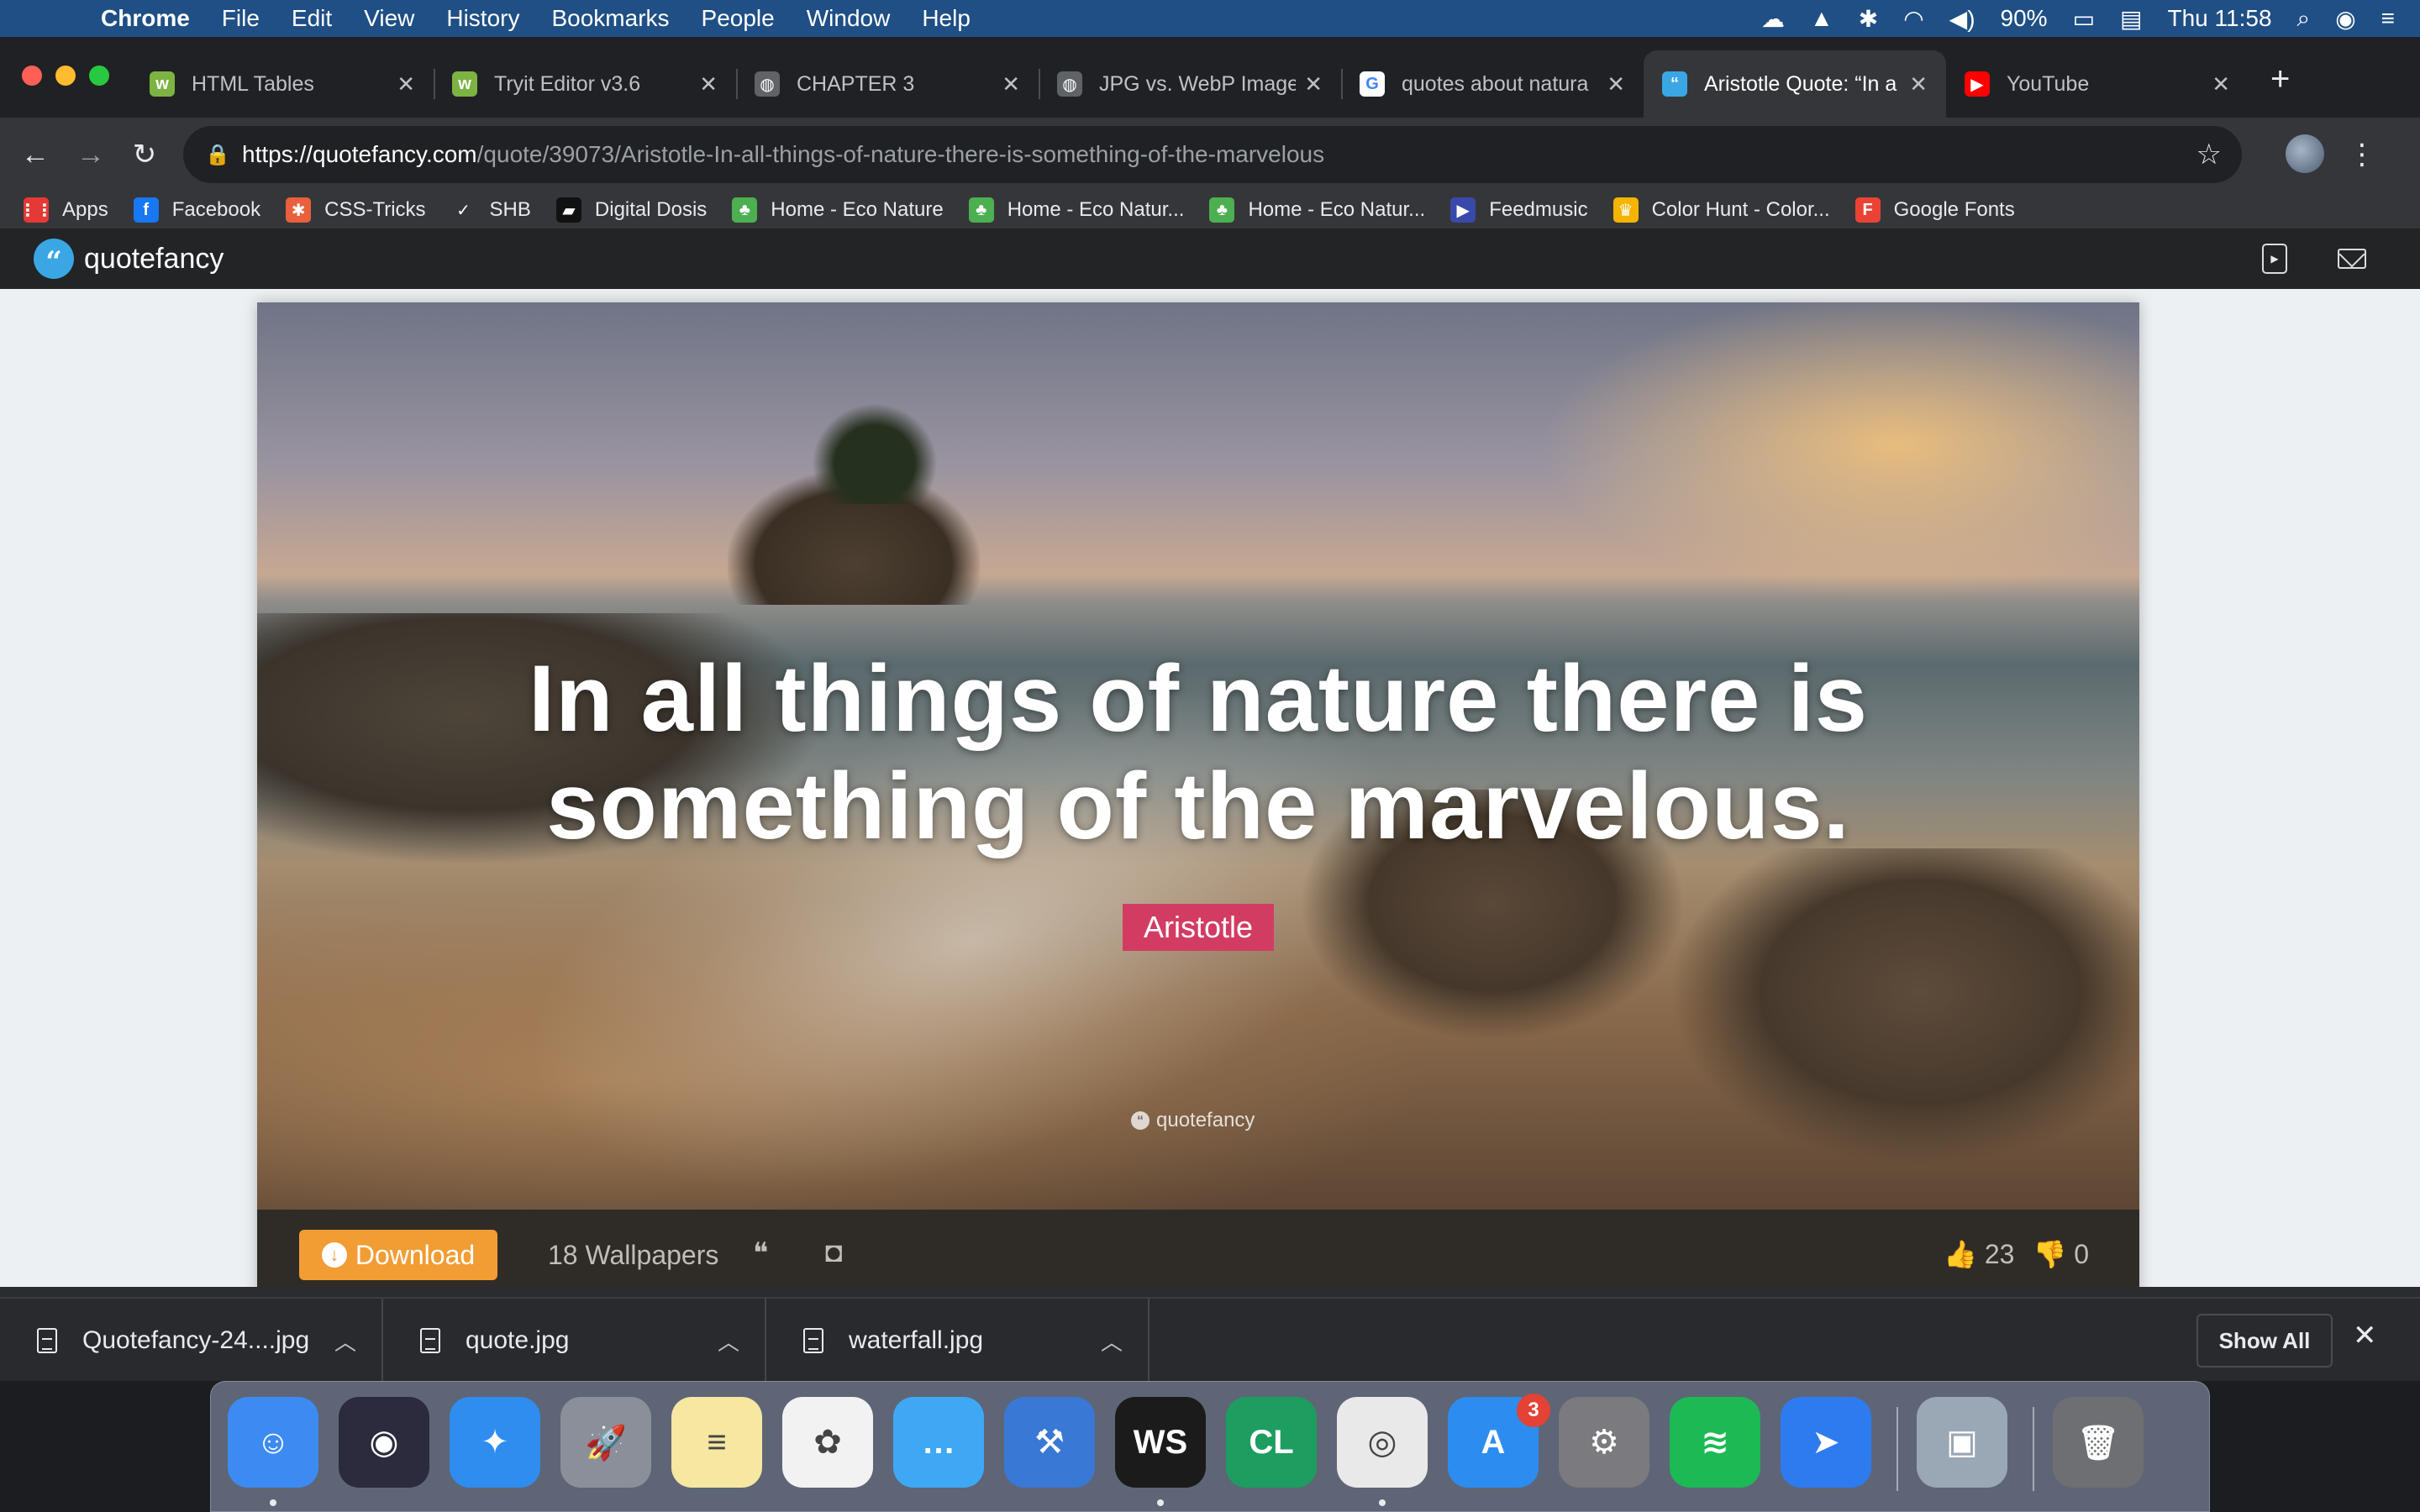  Describe the element at coordinates (2365, 1335) in the screenshot. I see `close-icon: ✕` at that location.